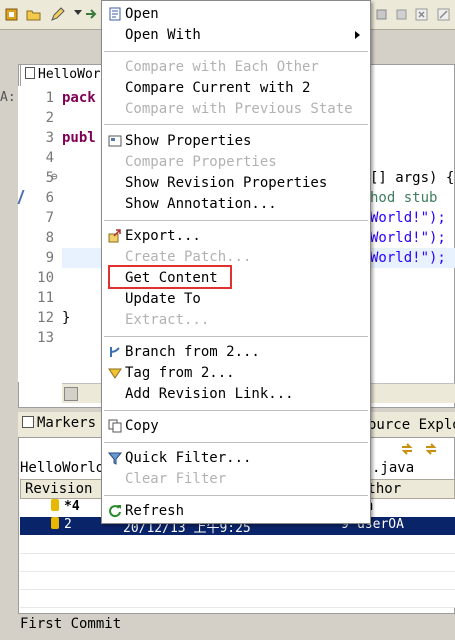 This screenshot has width=455, height=640. I want to click on line-number: 9, so click(49, 258).